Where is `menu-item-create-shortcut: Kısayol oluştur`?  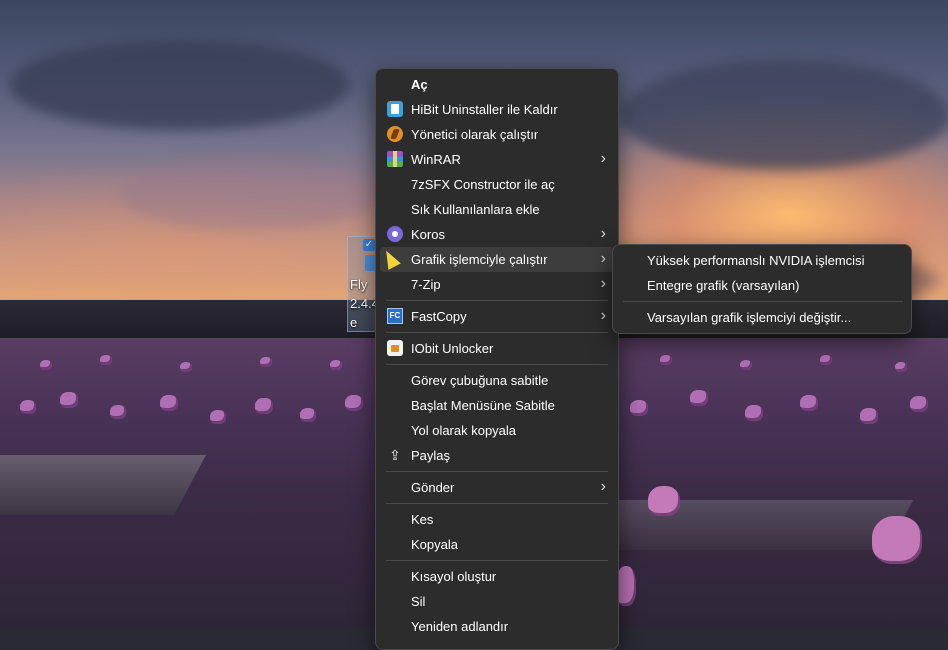
menu-item-create-shortcut: Kısayol oluştur is located at coordinates (497, 576).